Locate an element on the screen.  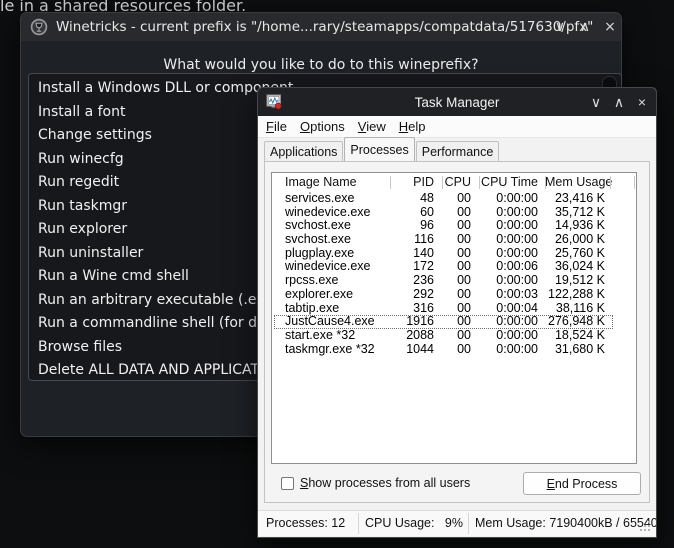
task-manager-minimize-button: ∨ is located at coordinates (596, 102).